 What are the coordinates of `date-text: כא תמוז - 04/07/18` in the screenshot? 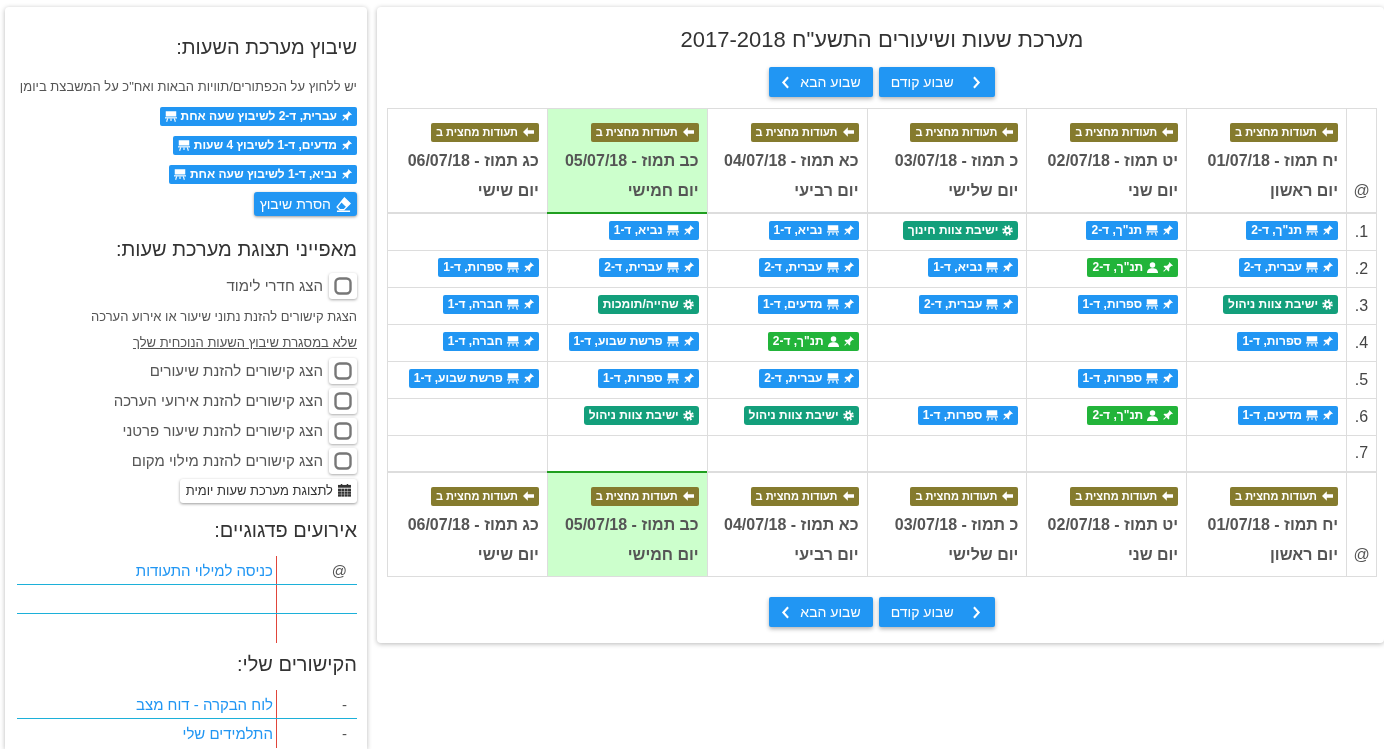 It's located at (791, 525).